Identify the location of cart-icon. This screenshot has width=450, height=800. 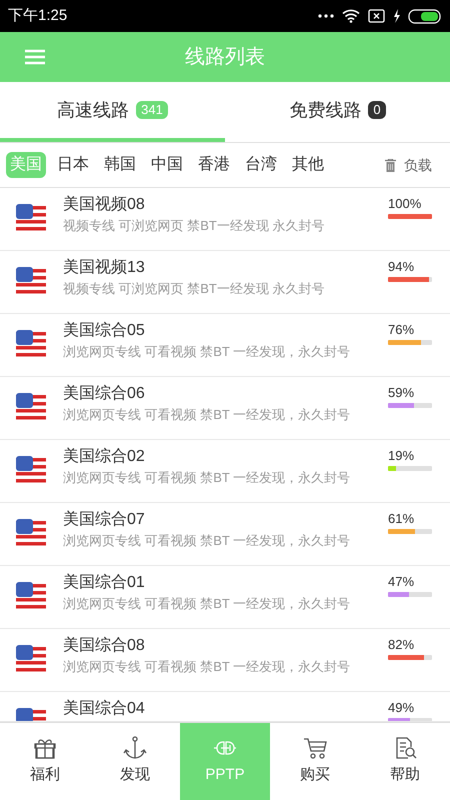
(315, 748).